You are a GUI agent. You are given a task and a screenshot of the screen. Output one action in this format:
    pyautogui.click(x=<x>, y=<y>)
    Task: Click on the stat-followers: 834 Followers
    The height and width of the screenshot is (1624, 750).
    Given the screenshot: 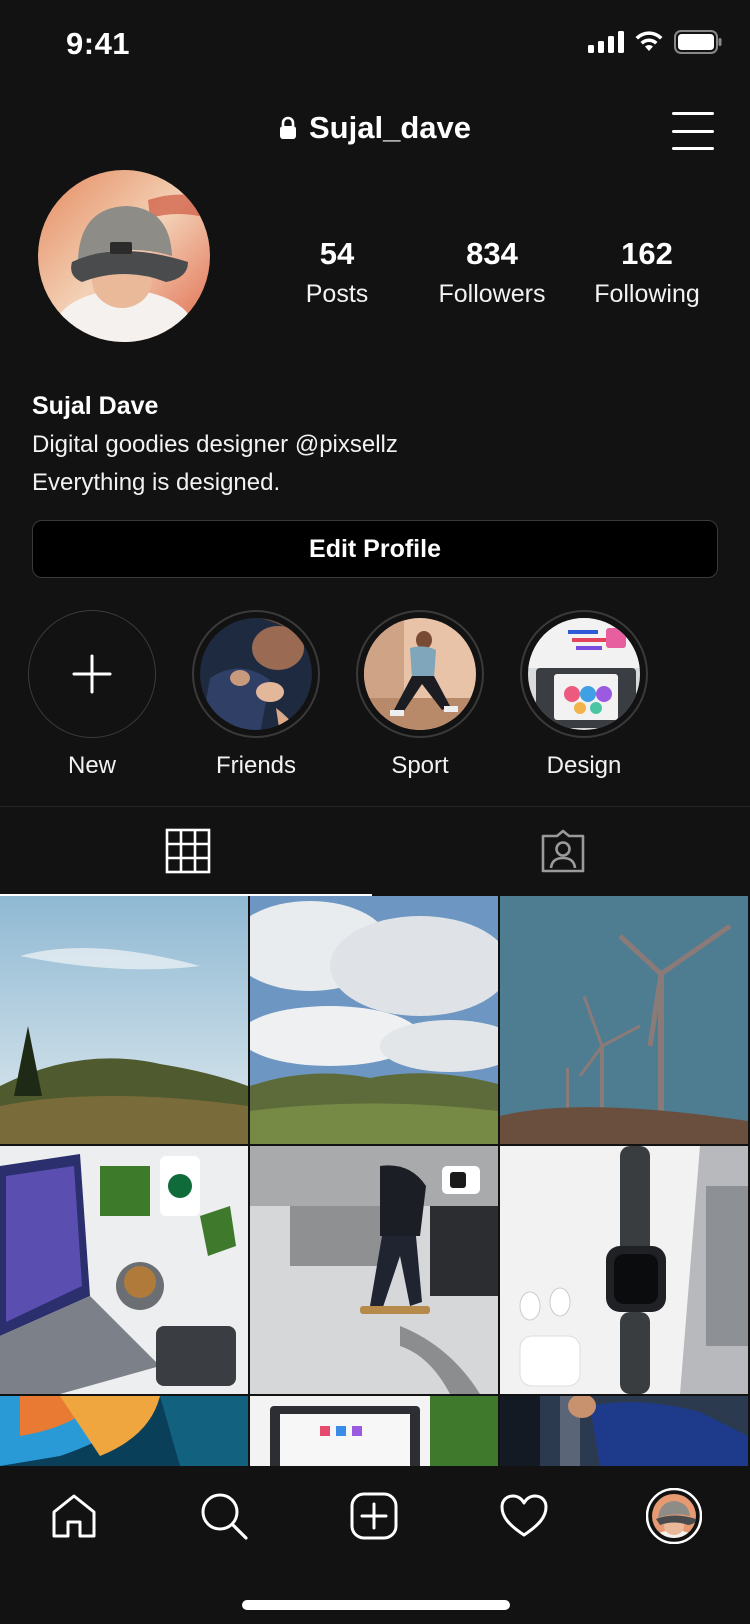 What is the action you would take?
    pyautogui.click(x=492, y=272)
    